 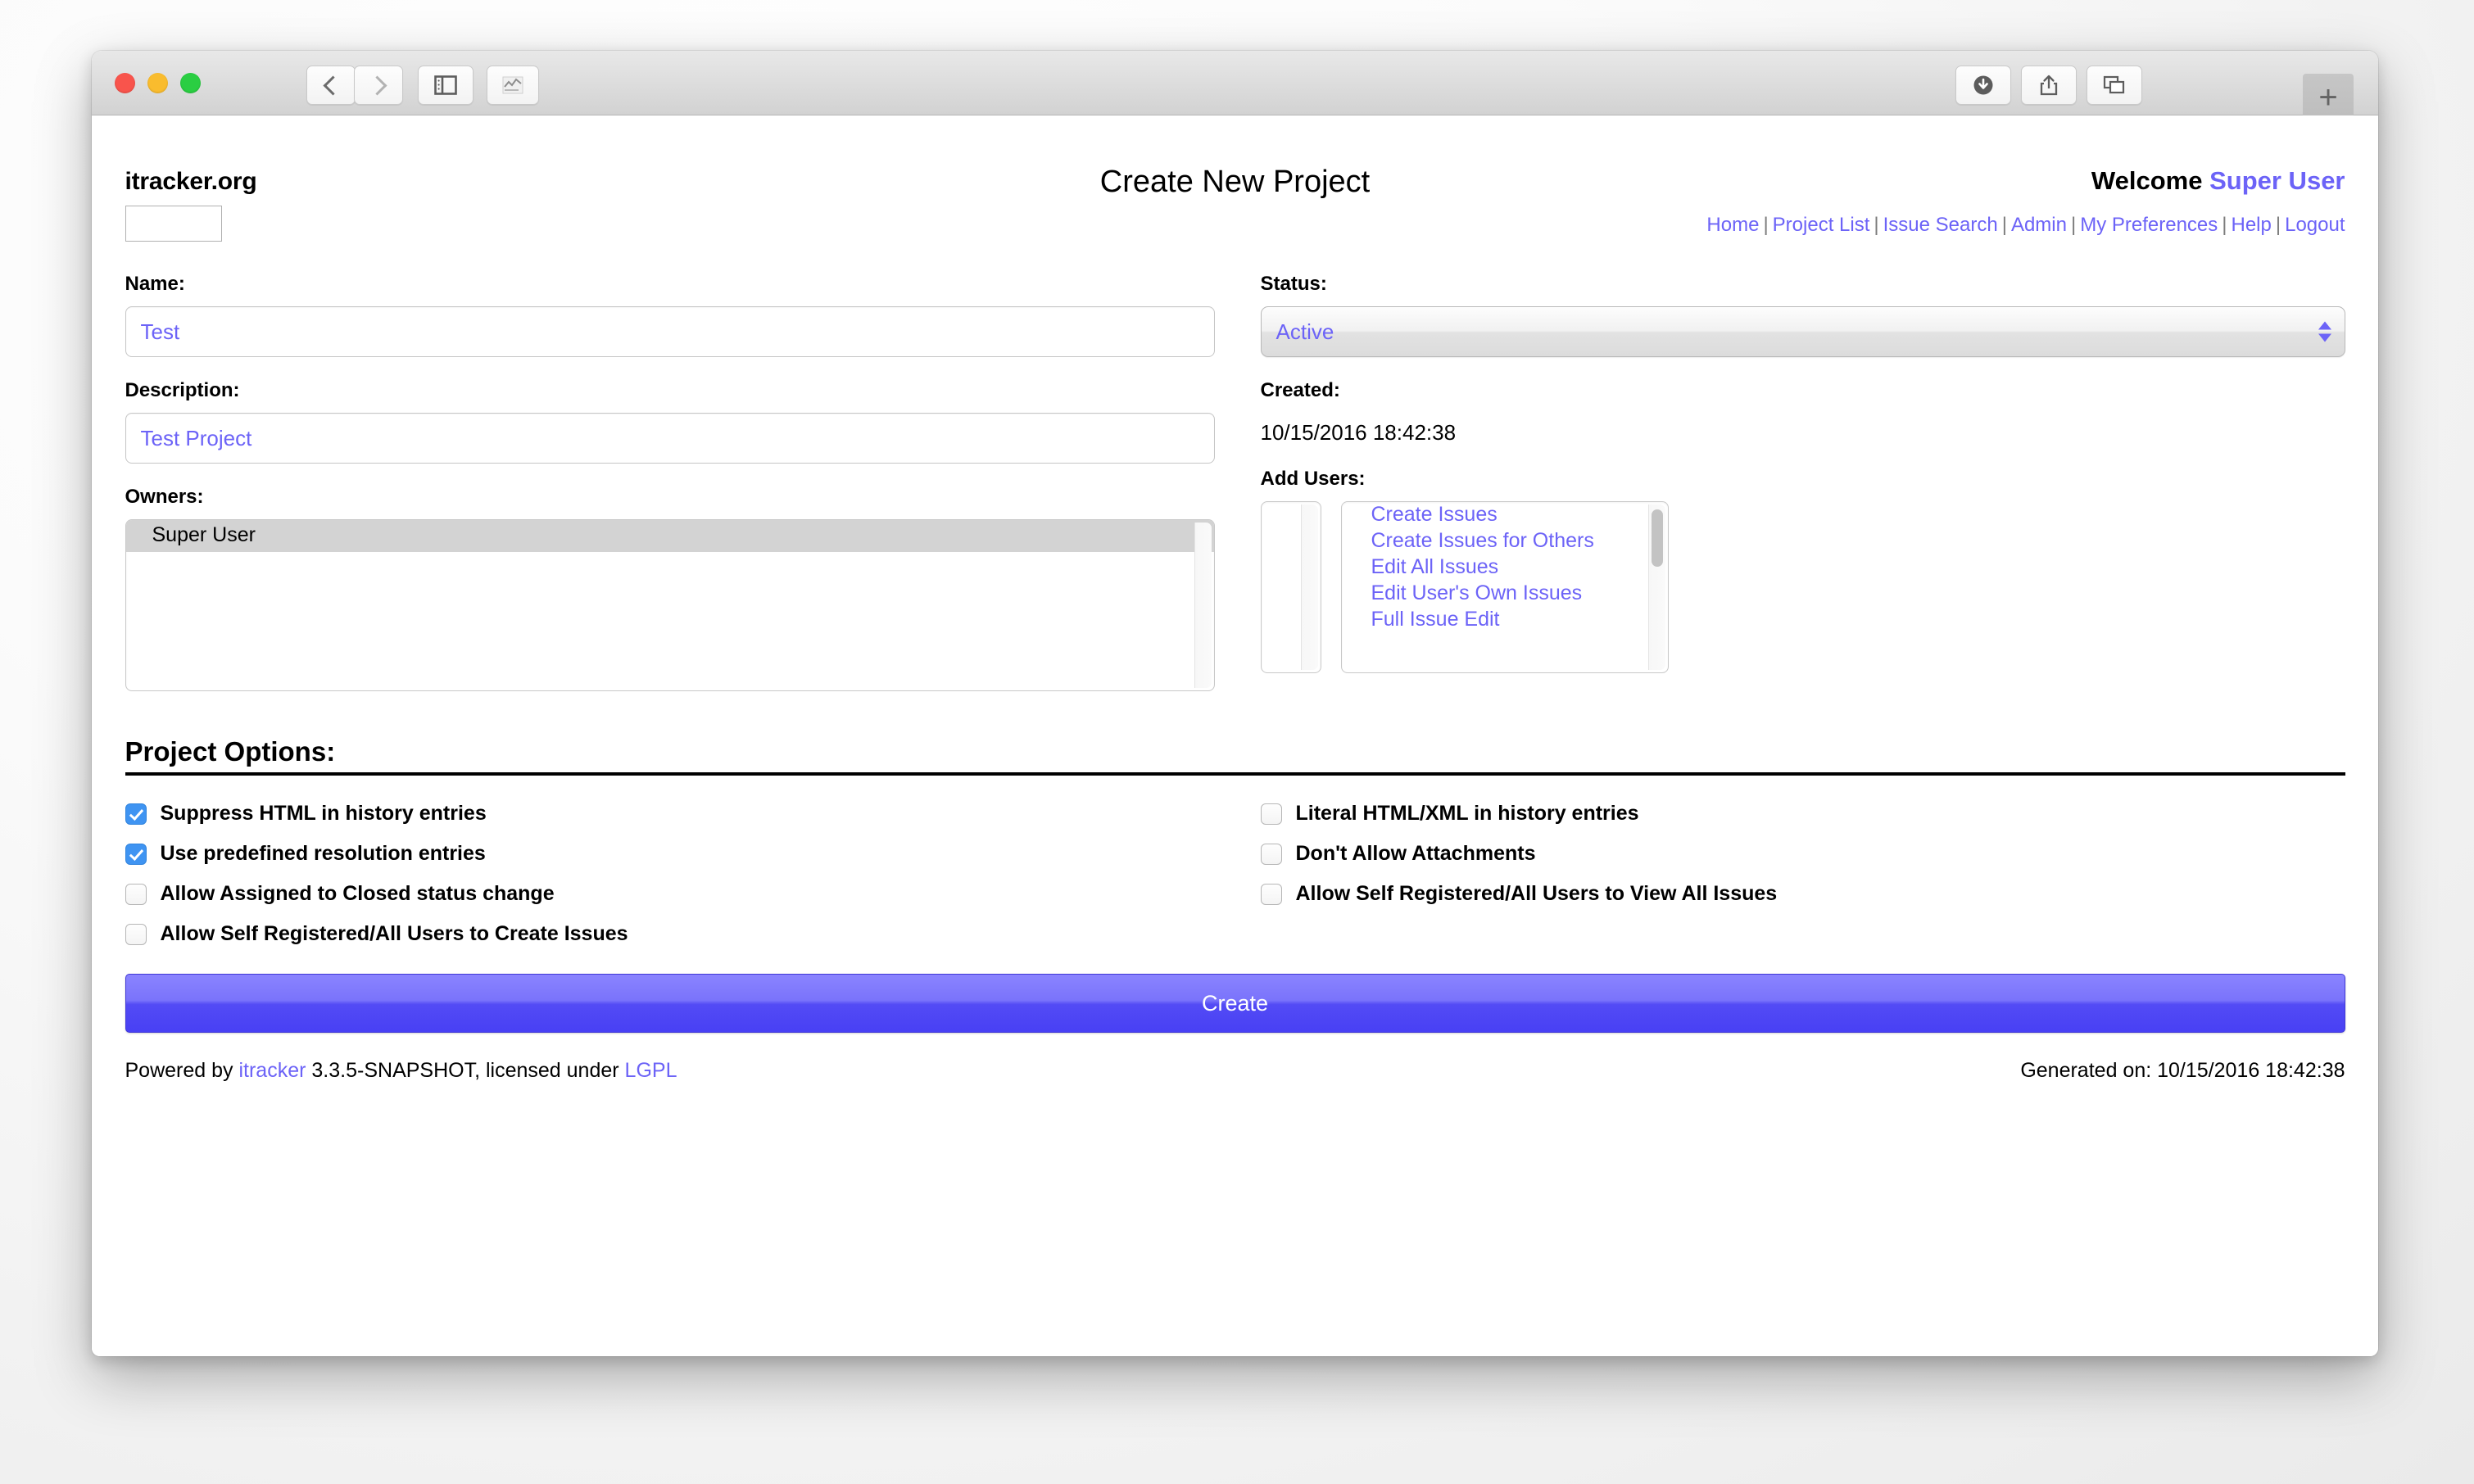 What do you see at coordinates (669, 536) in the screenshot?
I see `owners-list-item: Super User` at bounding box center [669, 536].